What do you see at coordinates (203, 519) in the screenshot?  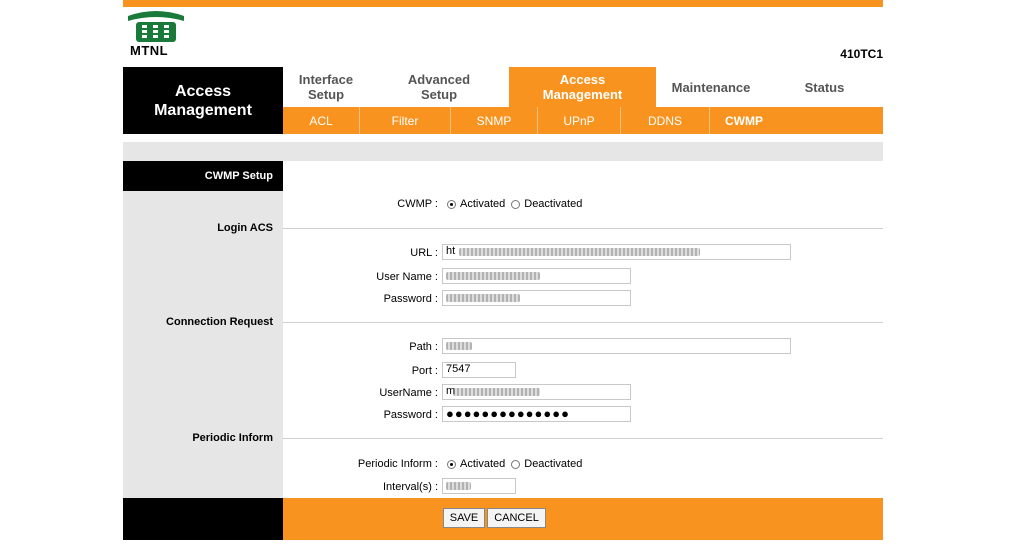 I see `footer-left` at bounding box center [203, 519].